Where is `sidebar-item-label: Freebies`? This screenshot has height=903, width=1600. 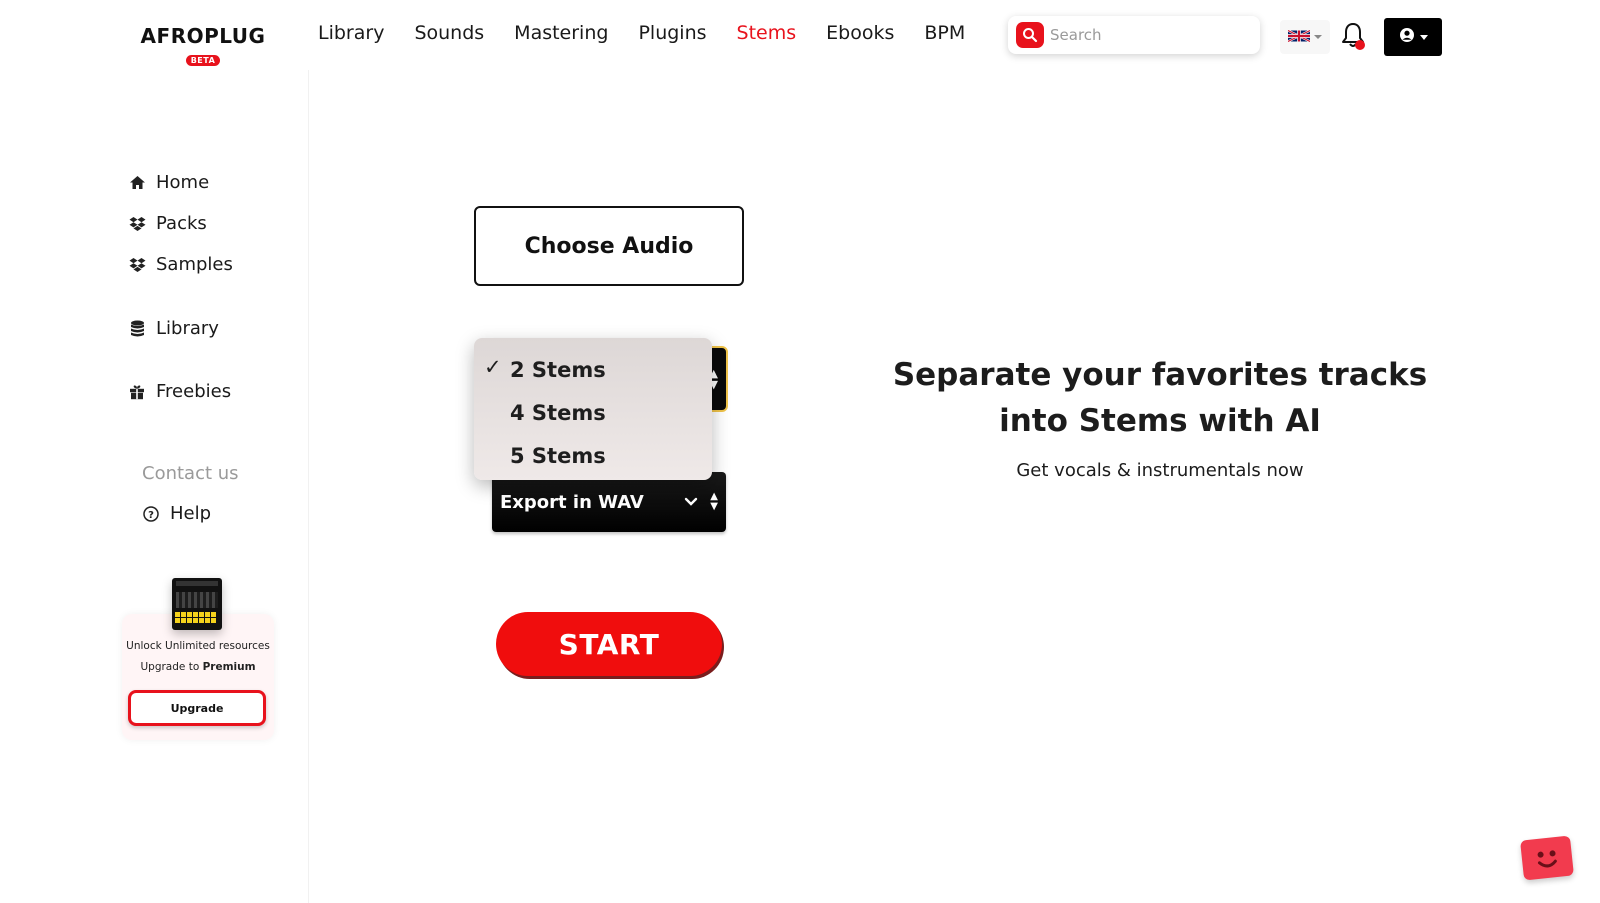 sidebar-item-label: Freebies is located at coordinates (194, 391).